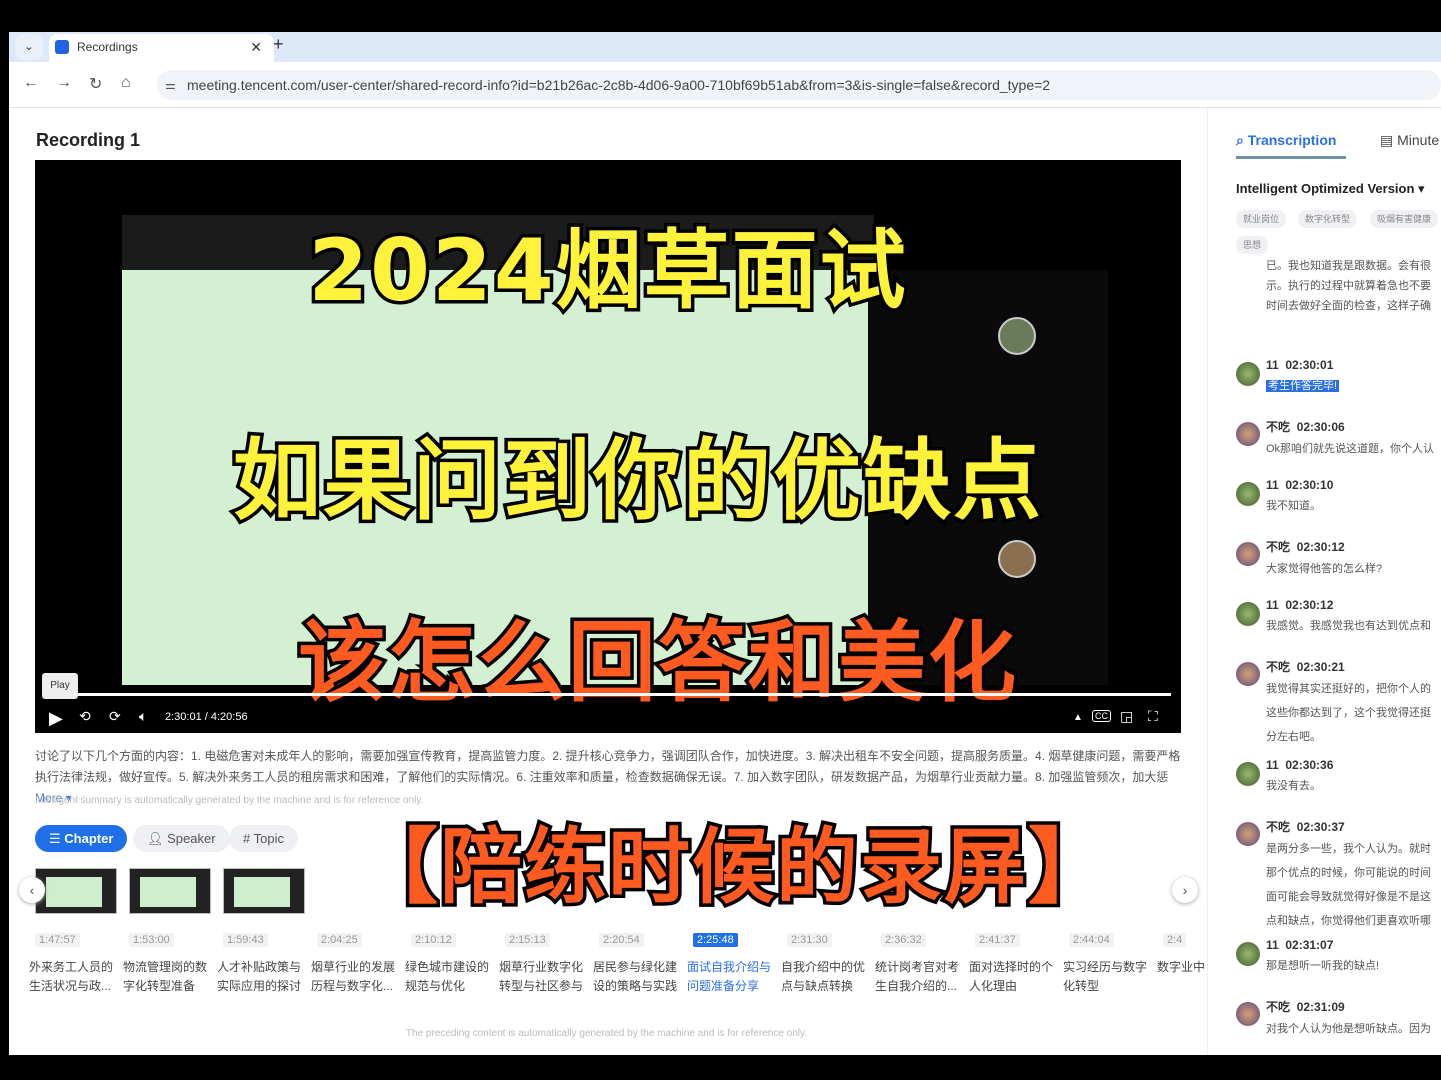  I want to click on home-icon: ⌂, so click(126, 83).